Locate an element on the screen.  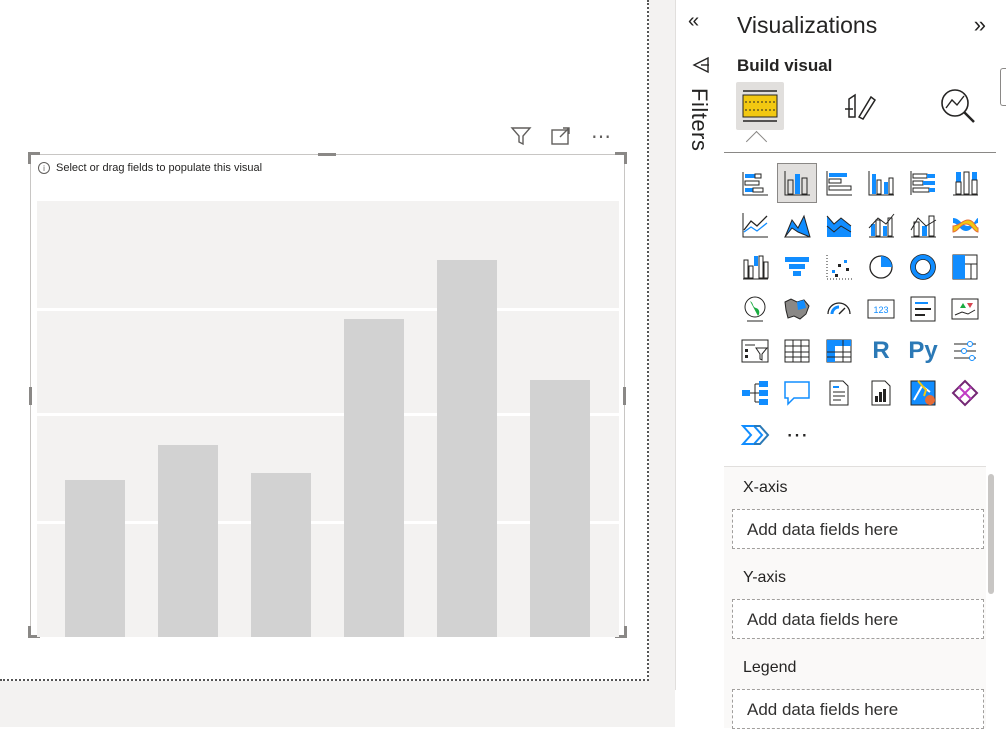
qna-icon is located at coordinates (797, 393).